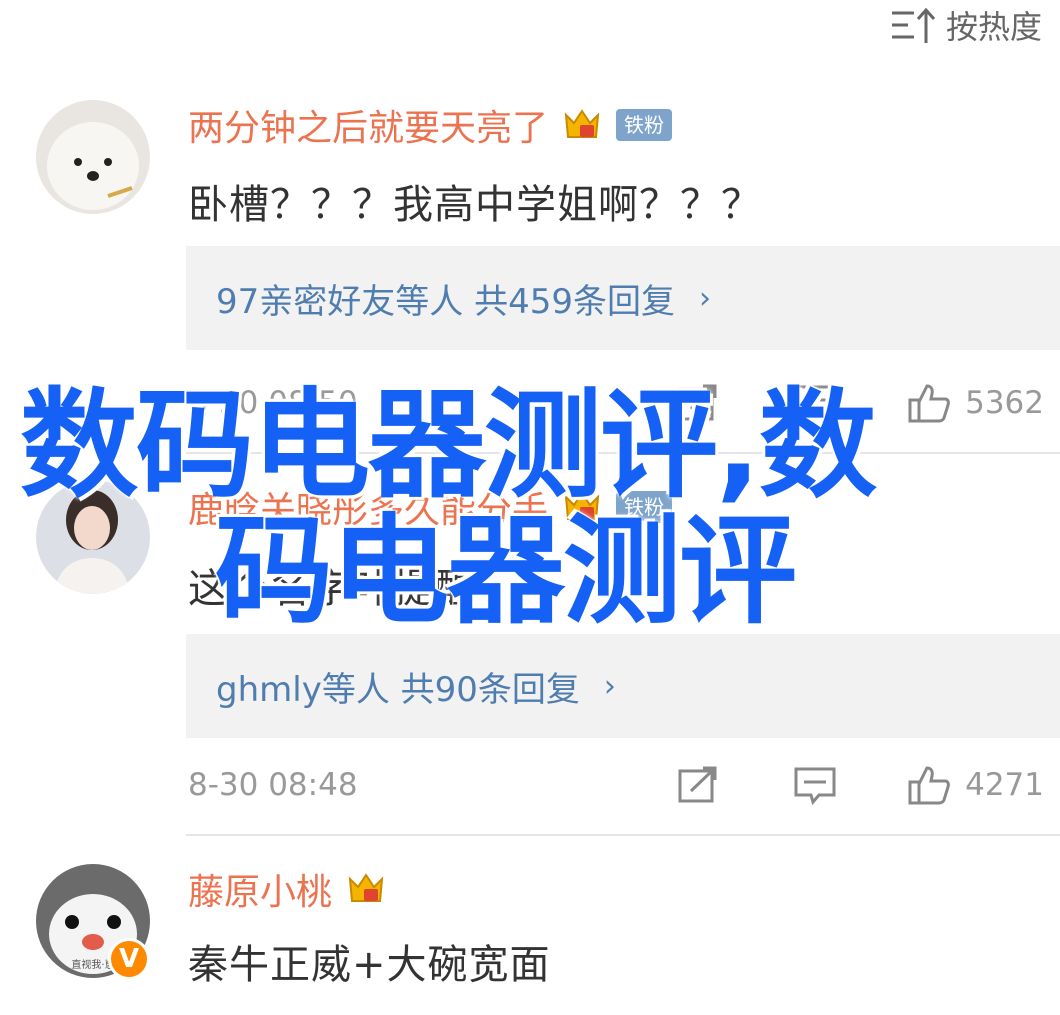 This screenshot has height=1015, width=1060. I want to click on comment-text: 秦牛正威+大碗宽面, so click(369, 965).